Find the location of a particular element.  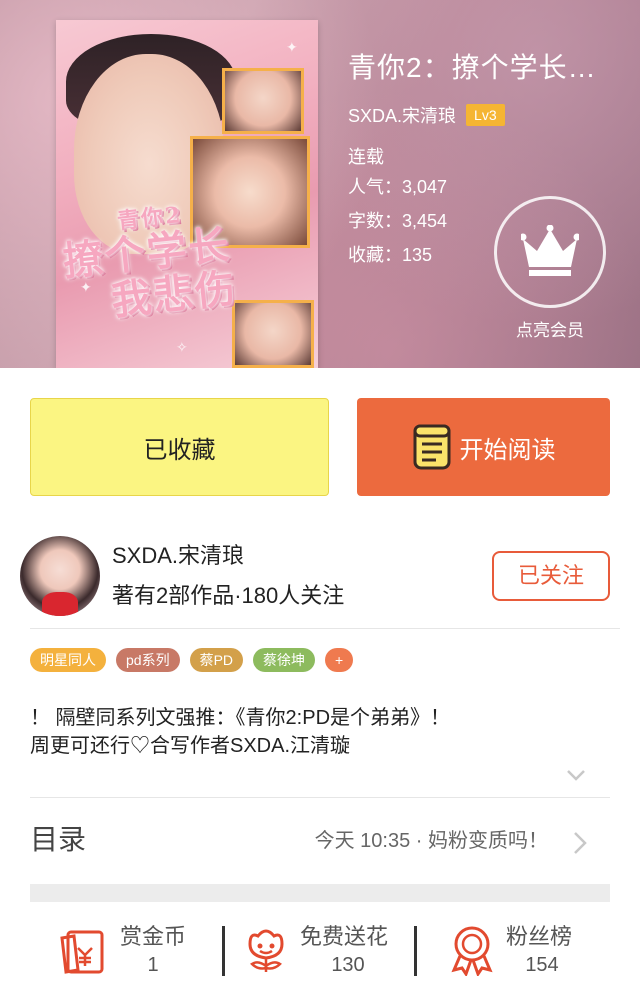

tag-chip: 蔡徐坤 is located at coordinates (284, 660).